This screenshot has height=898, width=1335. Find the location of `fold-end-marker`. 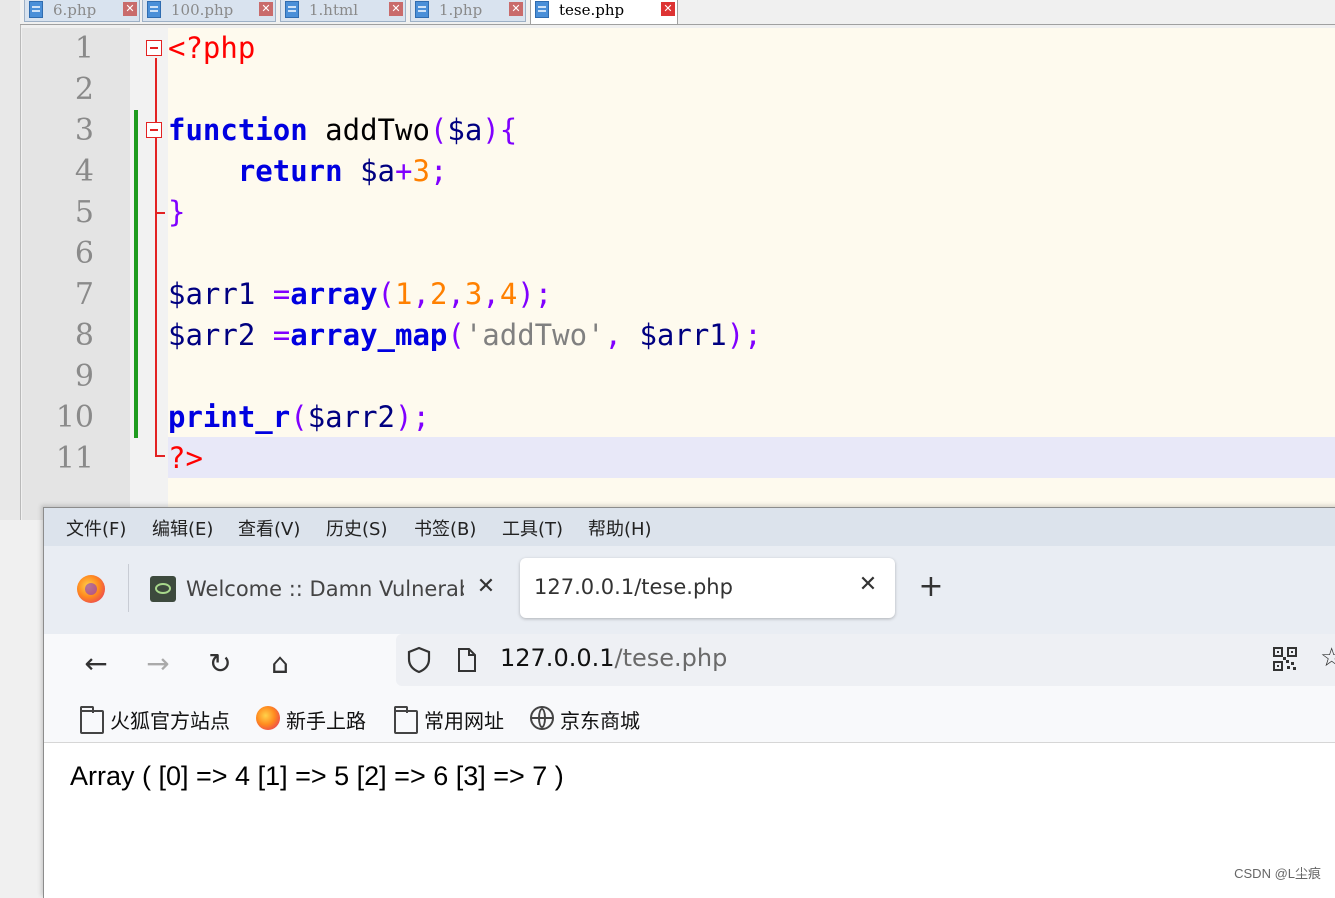

fold-end-marker is located at coordinates (160, 213).